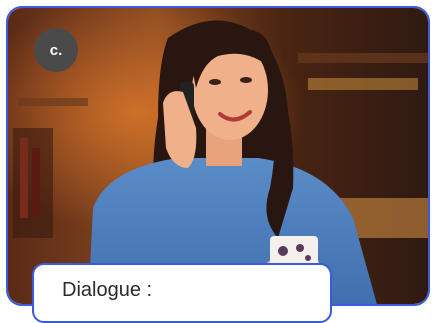 The width and height of the screenshot is (432, 323). I want to click on dialogue-speech-bubble: Dialogue :, so click(182, 293).